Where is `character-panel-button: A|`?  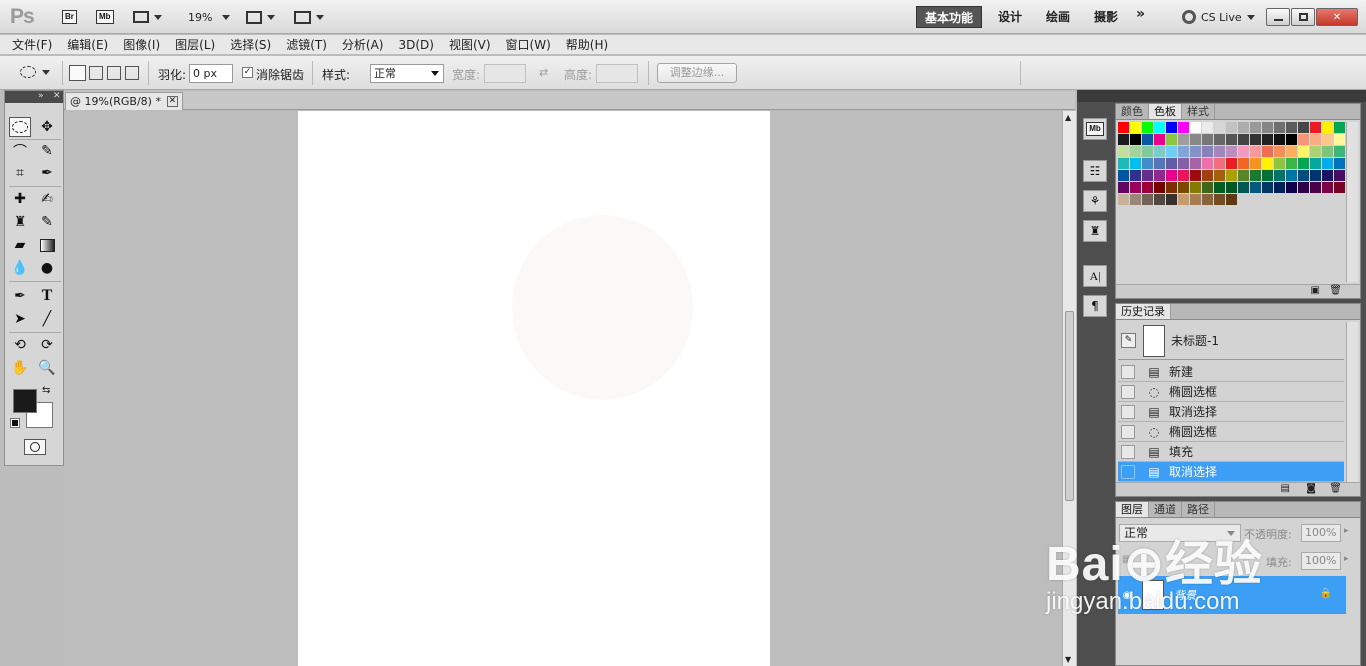
character-panel-button: A| is located at coordinates (1095, 276).